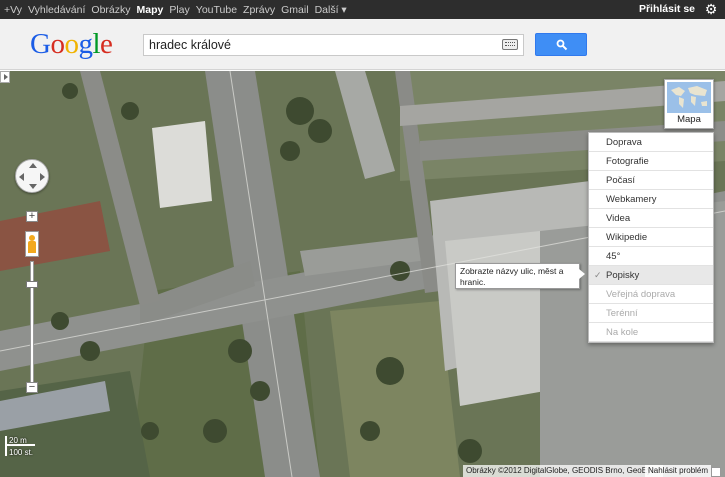  I want to click on layers-menu-item-label: Terénní, so click(622, 313).